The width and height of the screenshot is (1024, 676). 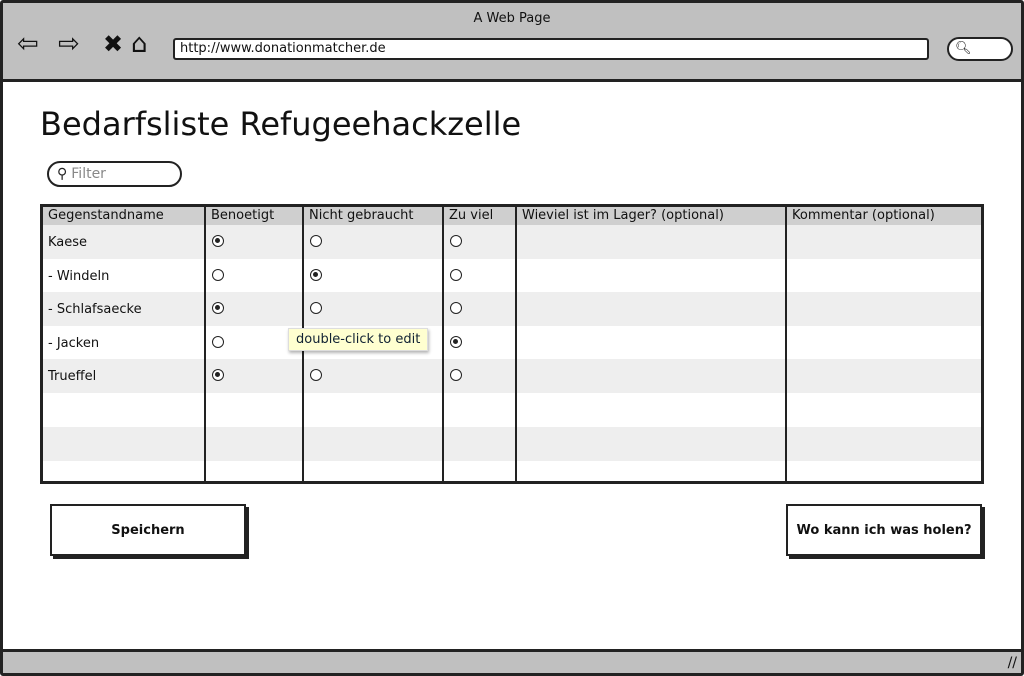 What do you see at coordinates (88, 174) in the screenshot?
I see `filter-placeholder: Filter` at bounding box center [88, 174].